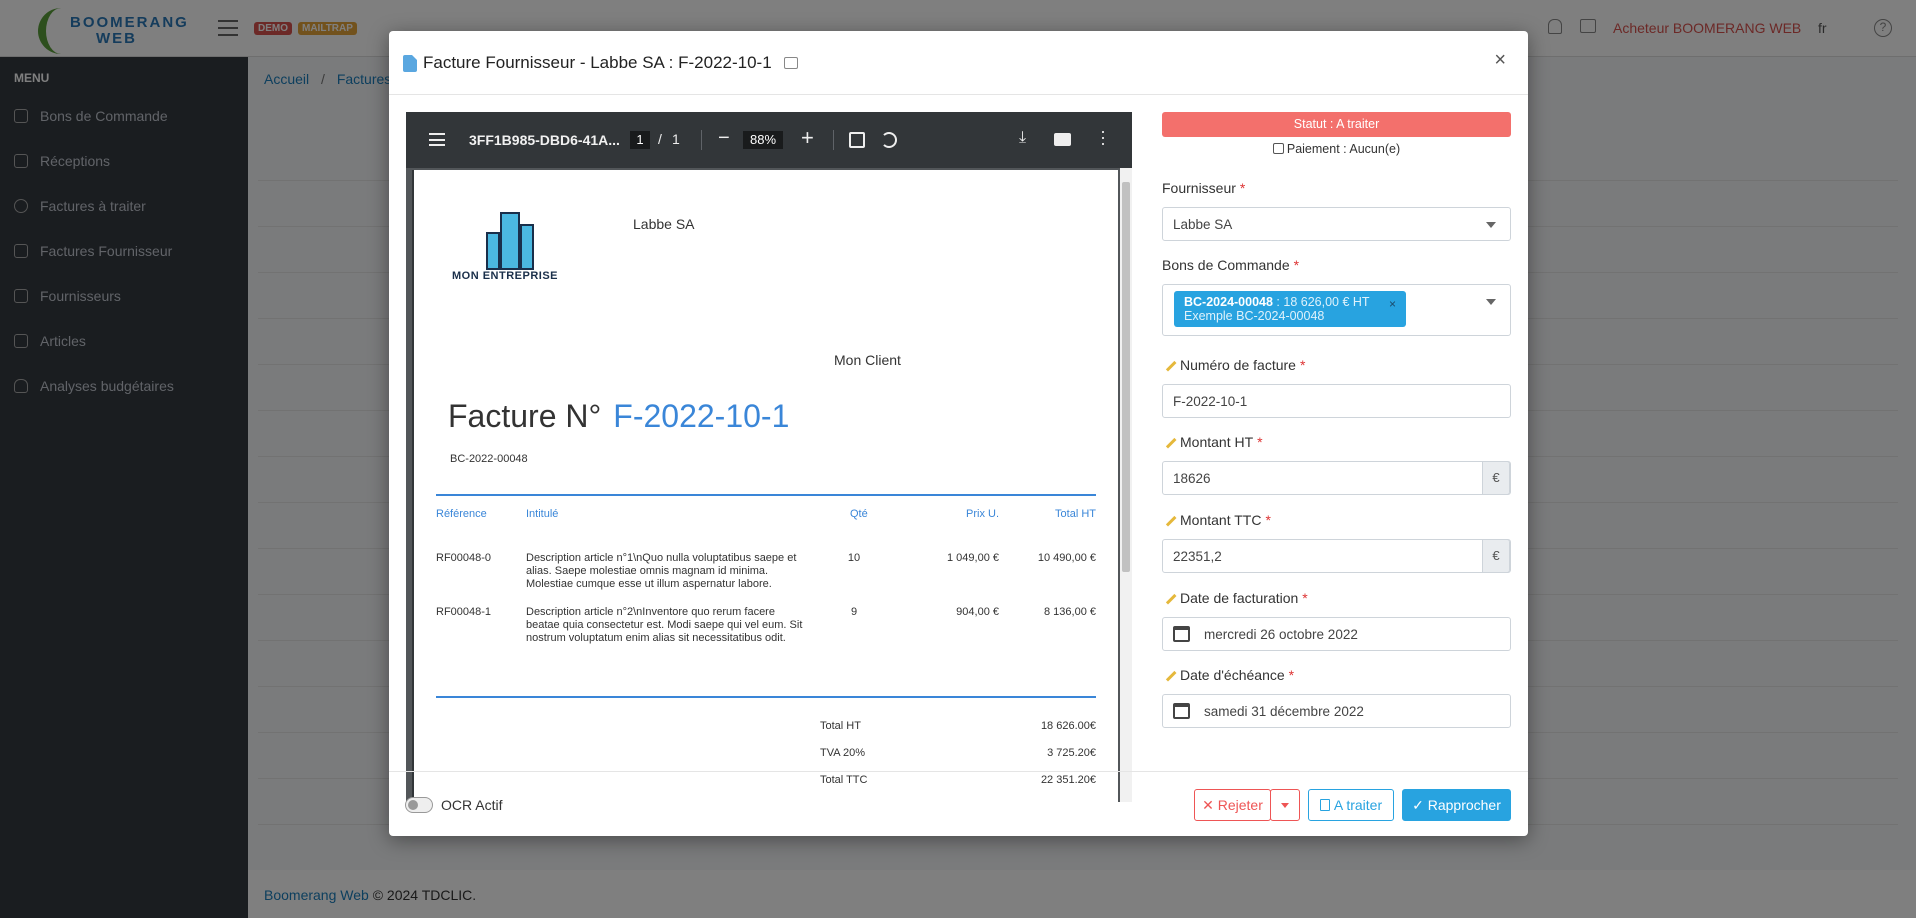  What do you see at coordinates (461, 514) in the screenshot?
I see `col-header-ref: Référence` at bounding box center [461, 514].